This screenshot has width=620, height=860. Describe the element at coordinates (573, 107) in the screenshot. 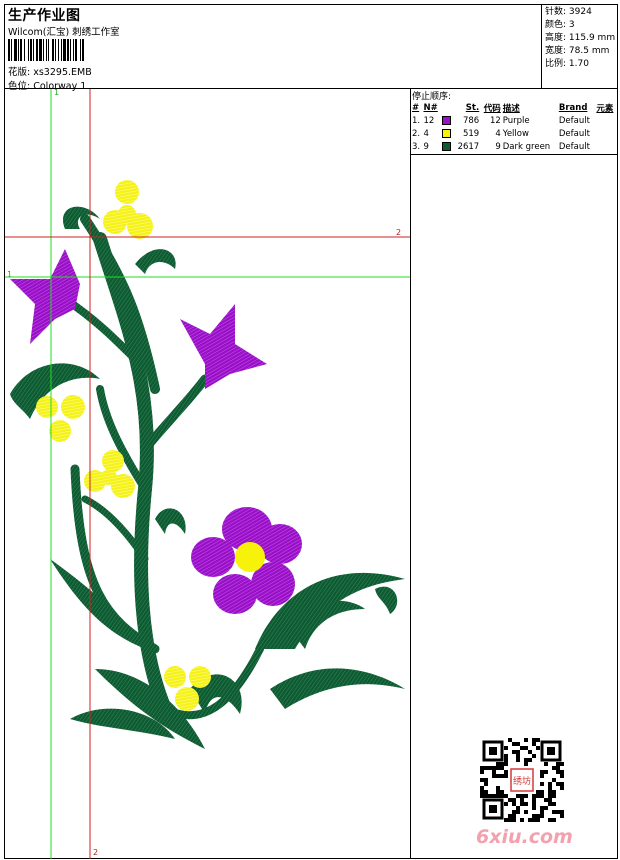

I see `col-brand: Brand` at that location.